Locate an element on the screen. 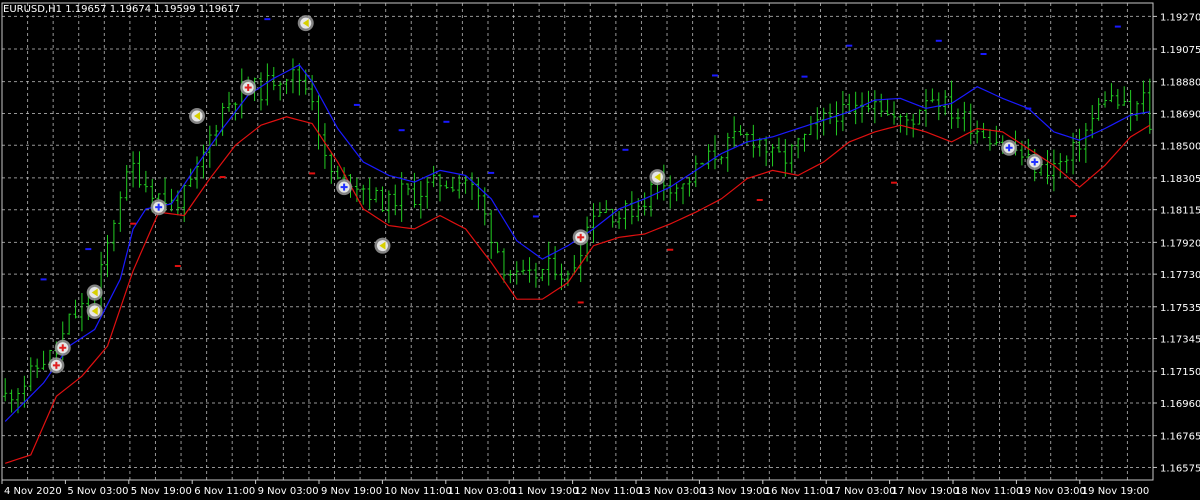 Image resolution: width=1200 pixels, height=500 pixels. x-tick-label: 9 Nov 19:00 is located at coordinates (351, 491).